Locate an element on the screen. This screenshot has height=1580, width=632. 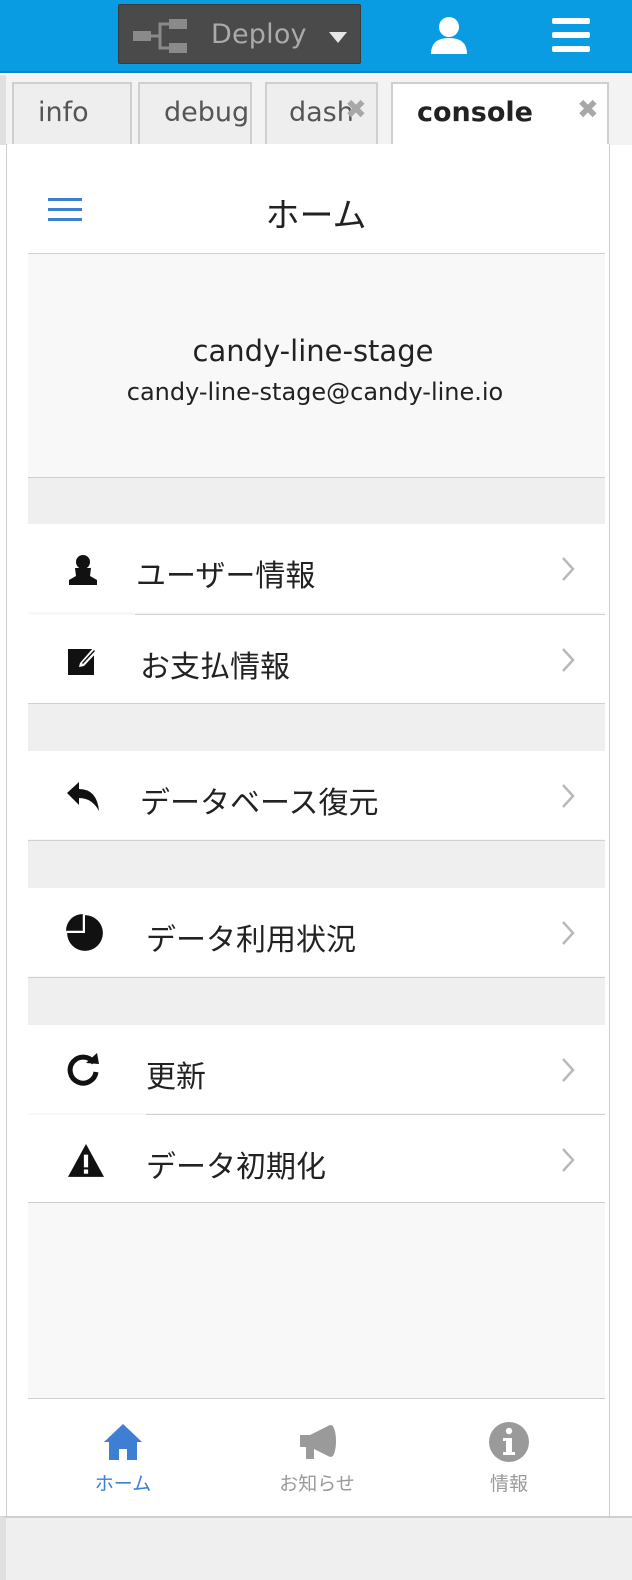
menu-item-label: ユーザー情報 is located at coordinates (226, 576).